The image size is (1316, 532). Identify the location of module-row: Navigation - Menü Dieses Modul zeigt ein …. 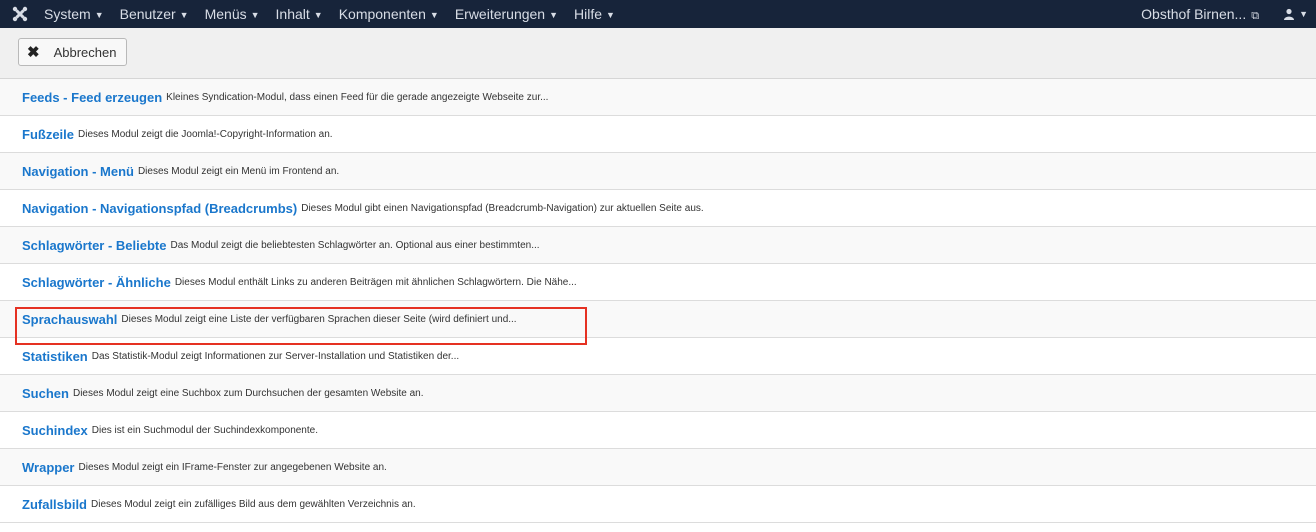
(658, 171).